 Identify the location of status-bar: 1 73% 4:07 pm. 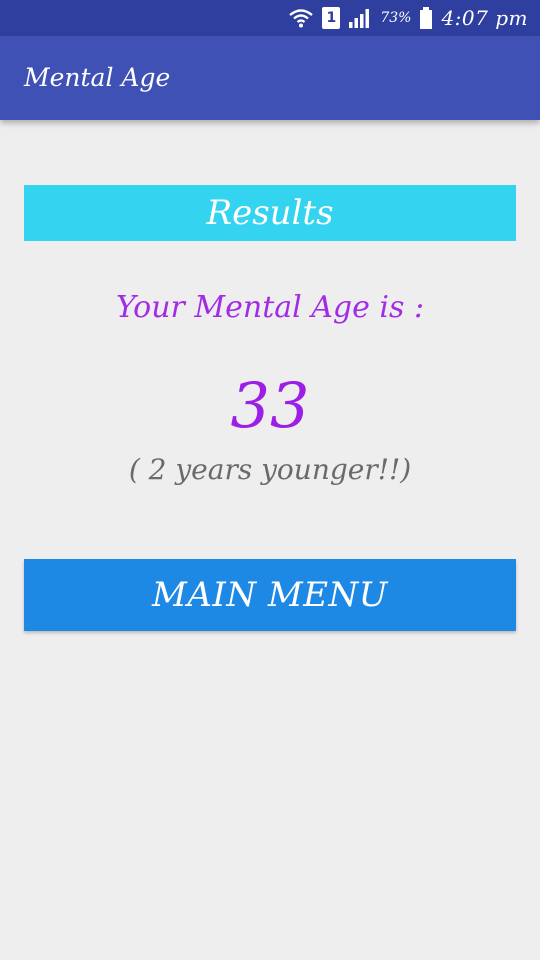
(270, 18).